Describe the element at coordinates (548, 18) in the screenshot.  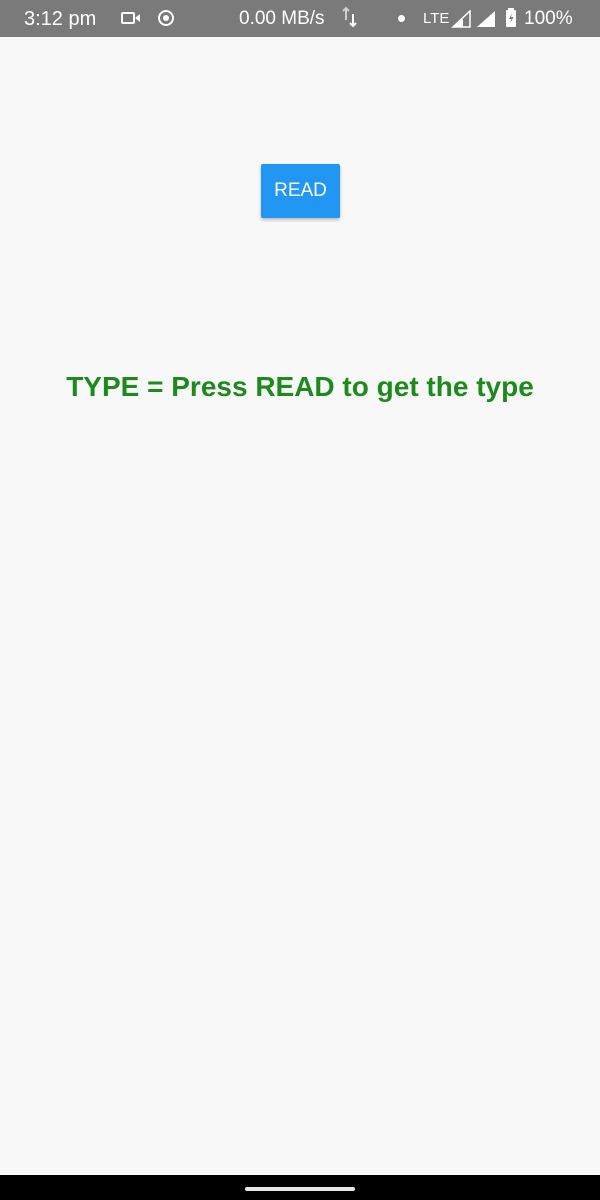
I see `battery-level: 100%` at that location.